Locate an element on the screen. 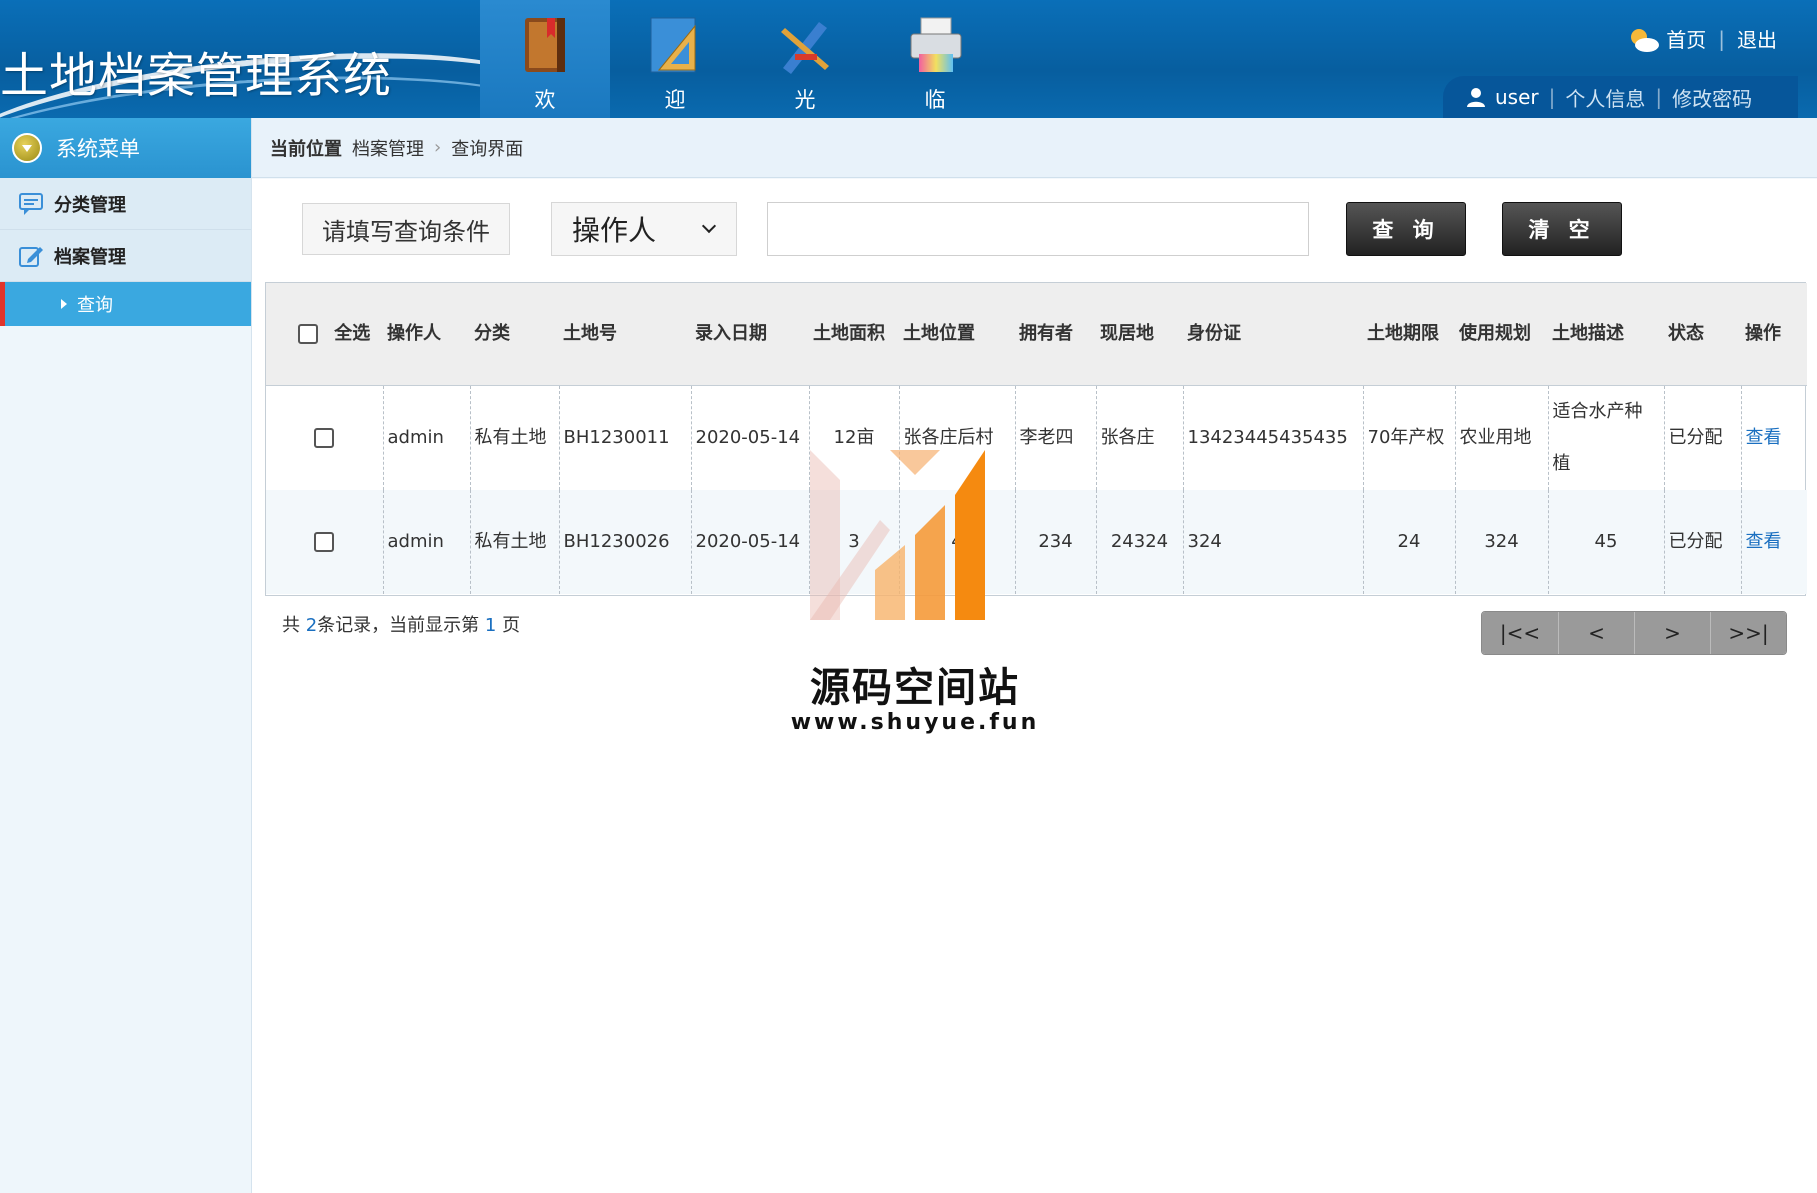 This screenshot has height=1193, width=1817. sidebar-item-label: 档案管理 is located at coordinates (90, 257).